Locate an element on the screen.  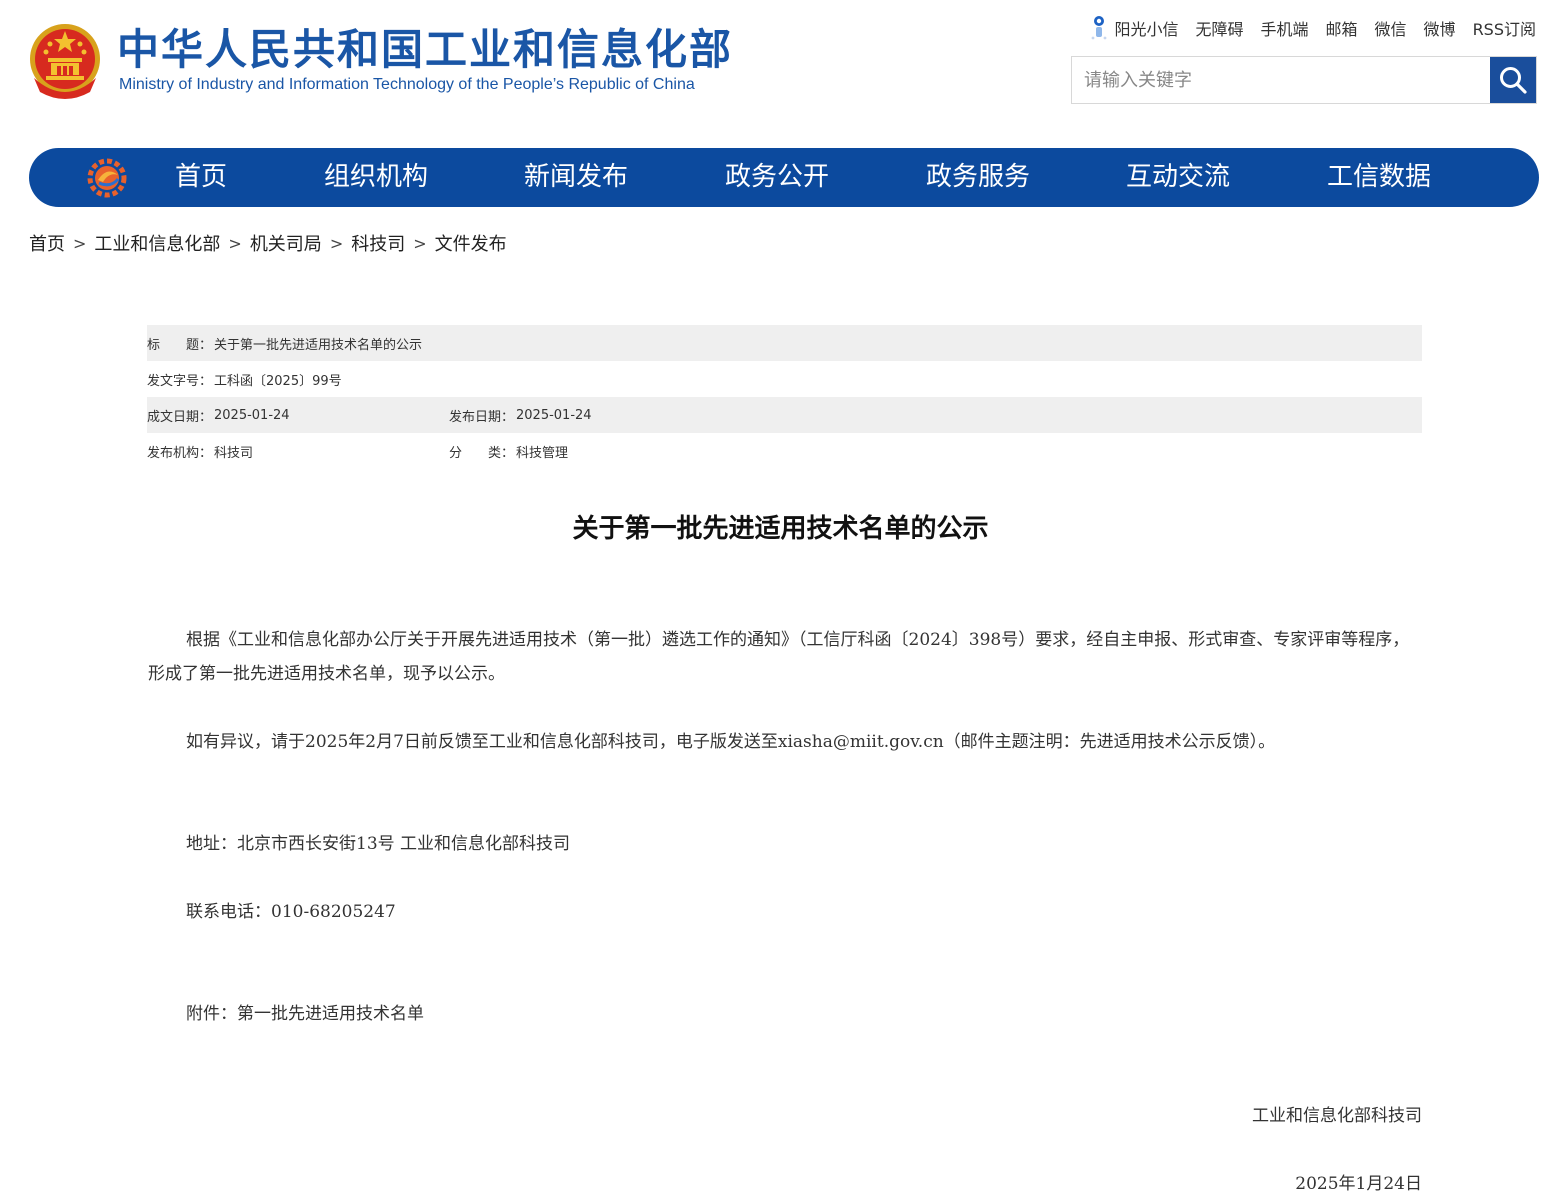
top-link-rss: RSS订阅 is located at coordinates (1504, 28).